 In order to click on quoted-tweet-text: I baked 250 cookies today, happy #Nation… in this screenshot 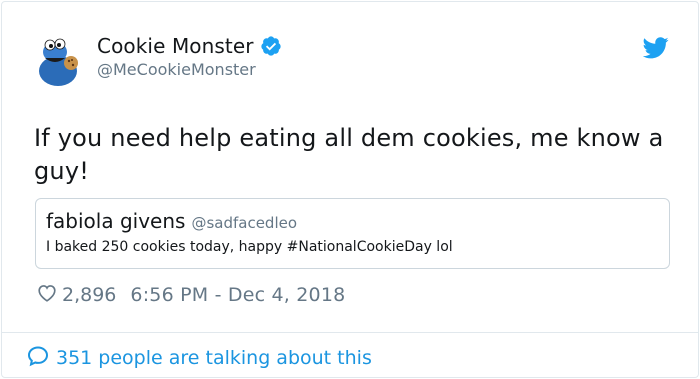, I will do `click(249, 247)`.